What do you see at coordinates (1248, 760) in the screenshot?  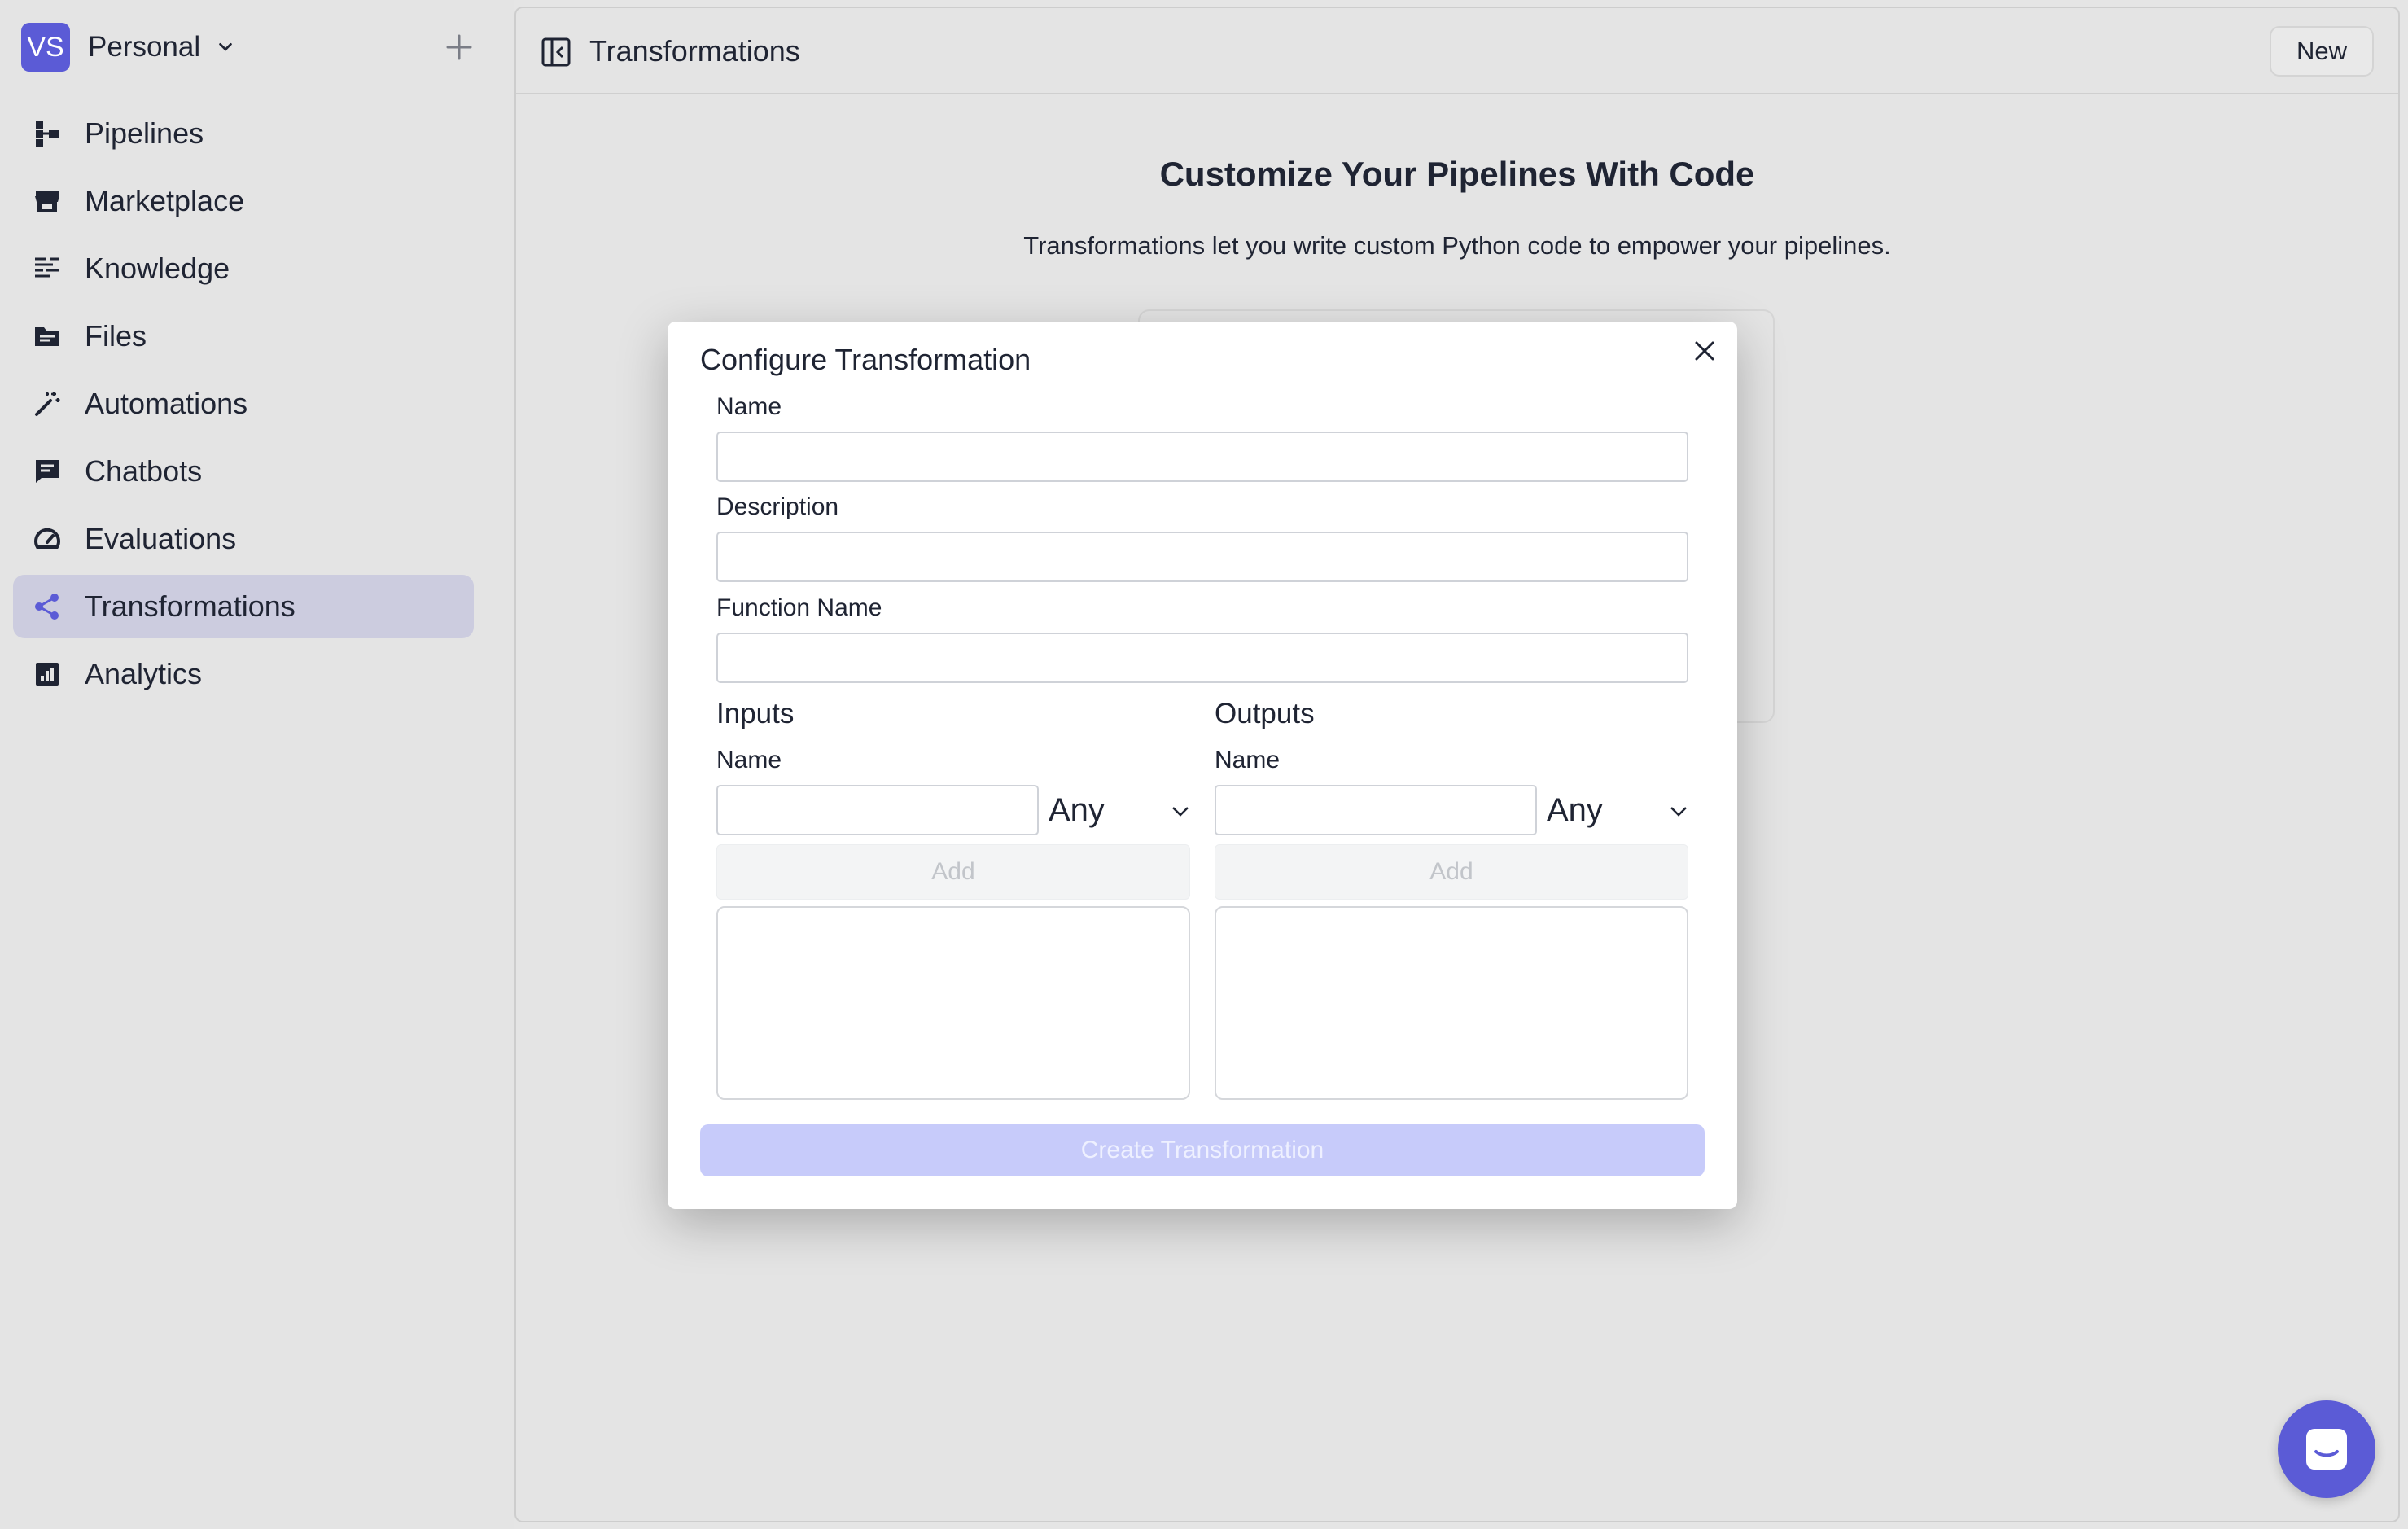 I see `output-name-label: Name` at bounding box center [1248, 760].